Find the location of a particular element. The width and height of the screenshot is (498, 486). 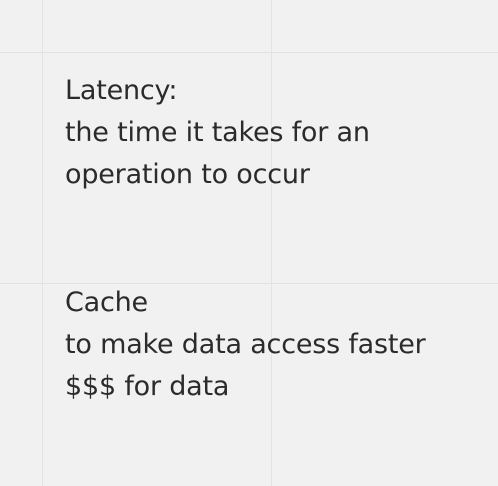

cache-note-title: Cache is located at coordinates (106, 302).